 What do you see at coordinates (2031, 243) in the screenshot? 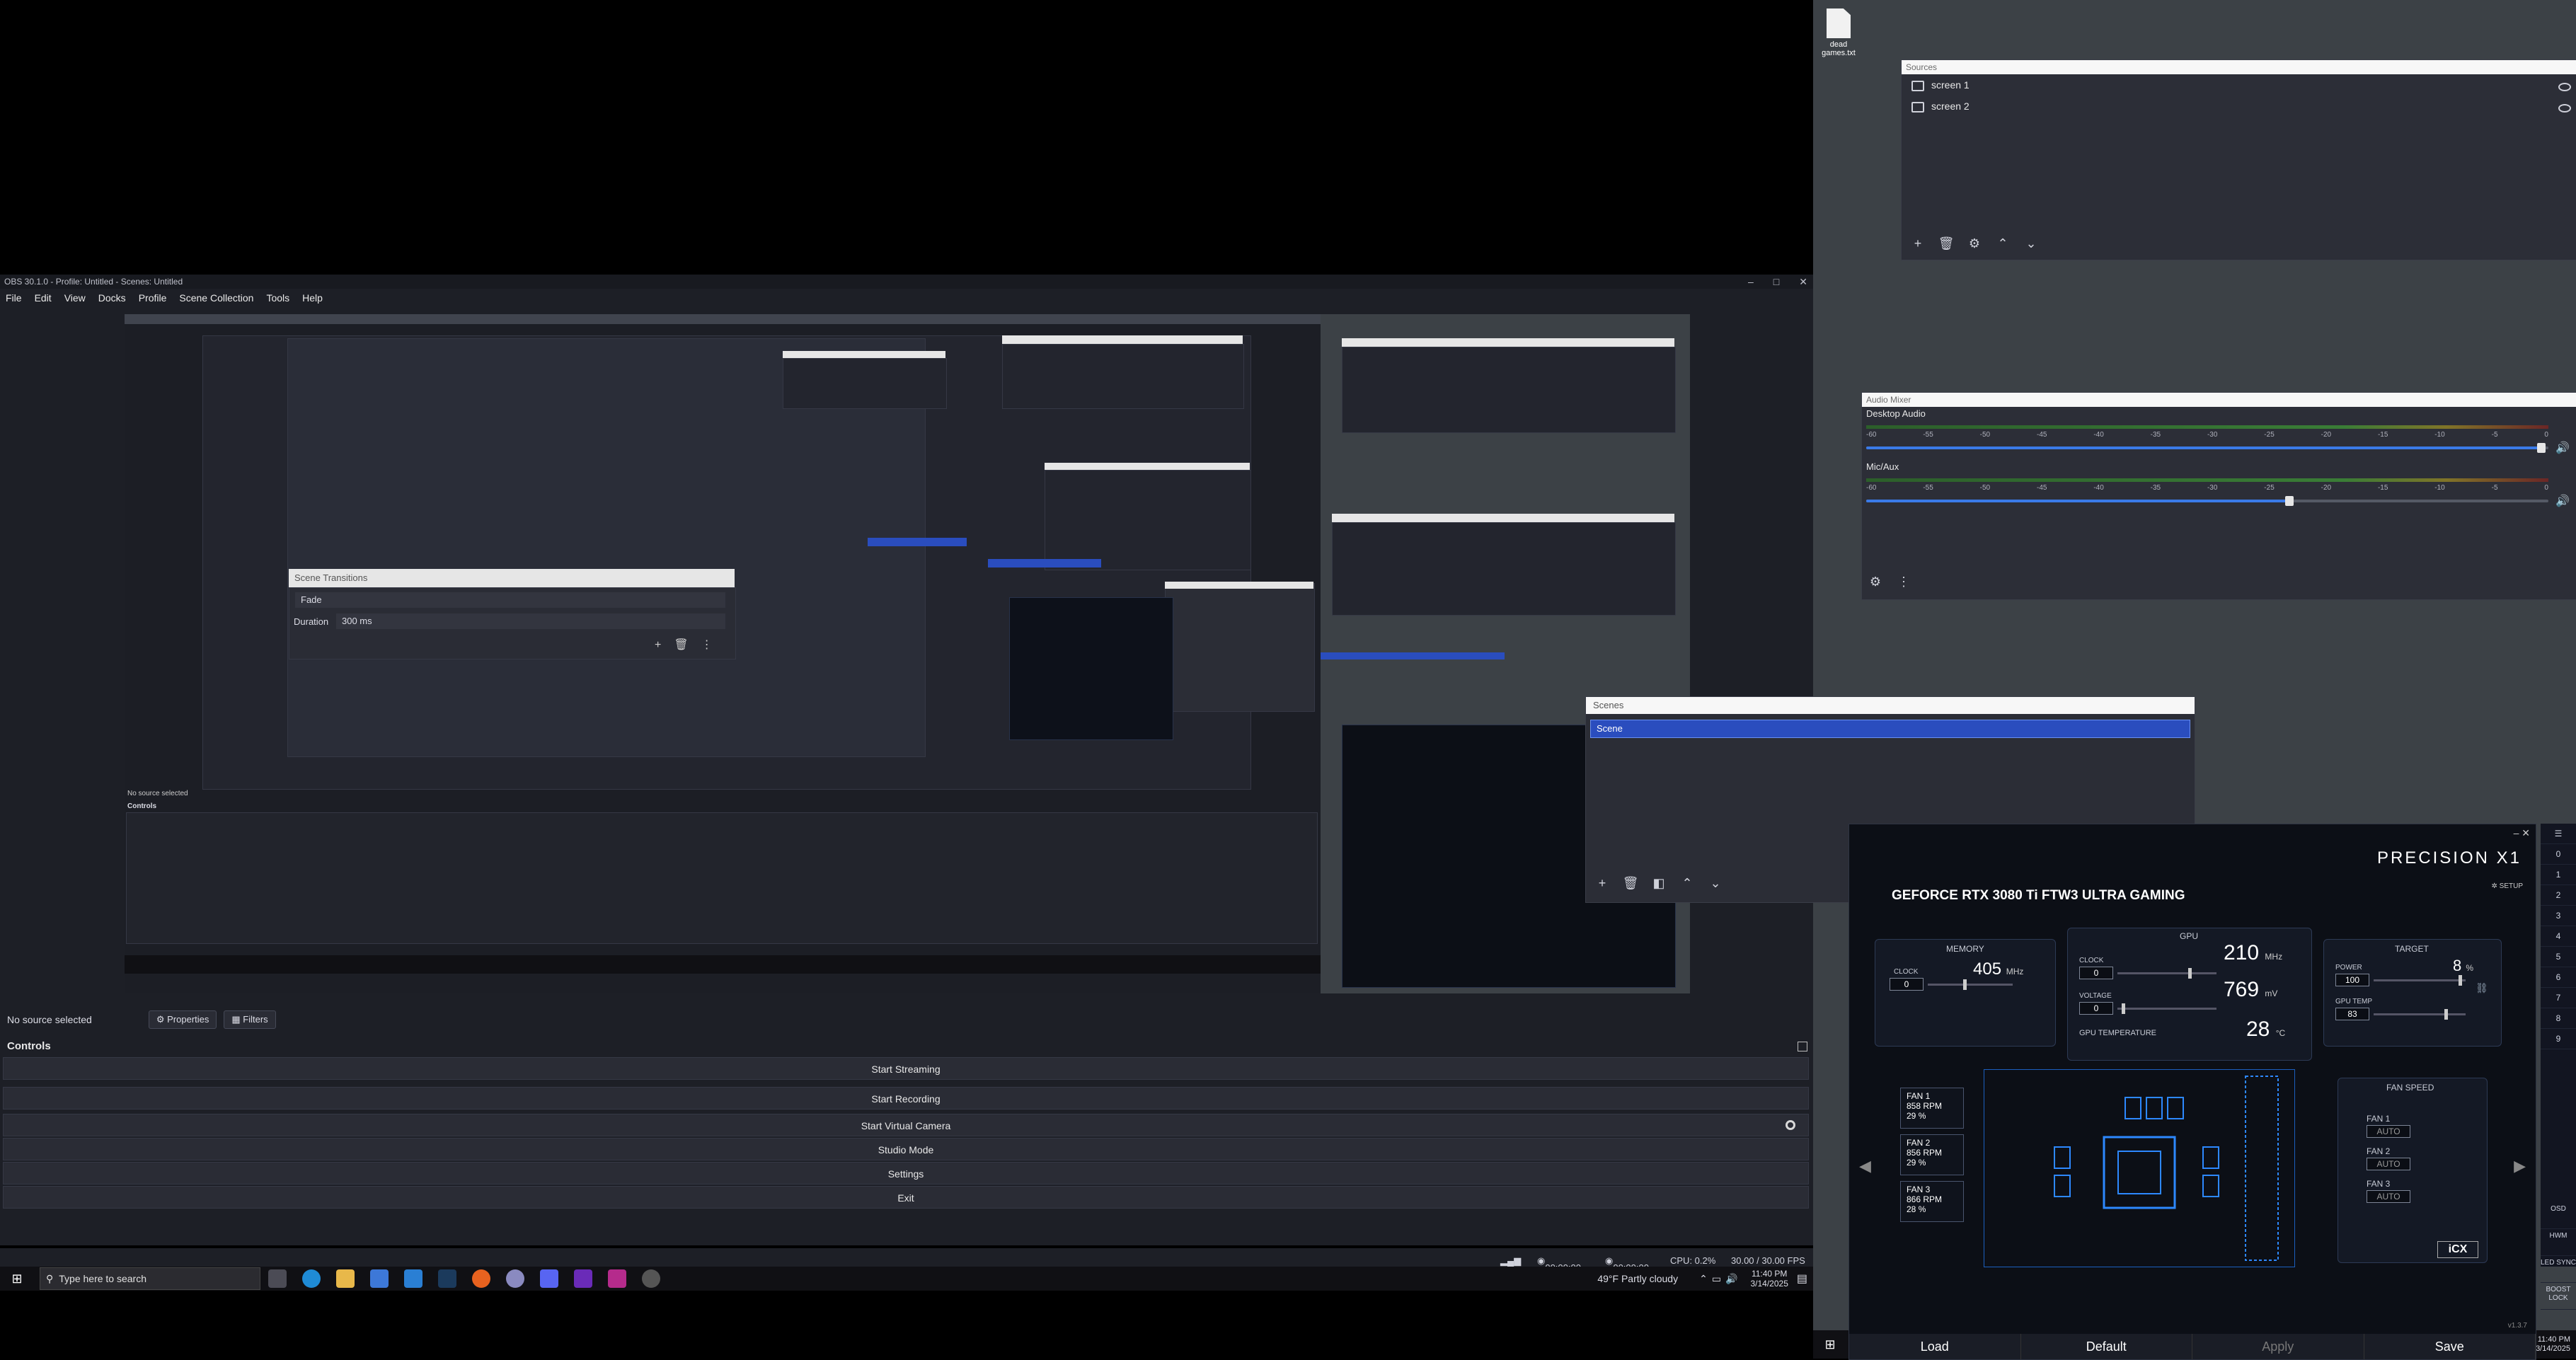
I see `move-down-button: ⌄` at bounding box center [2031, 243].